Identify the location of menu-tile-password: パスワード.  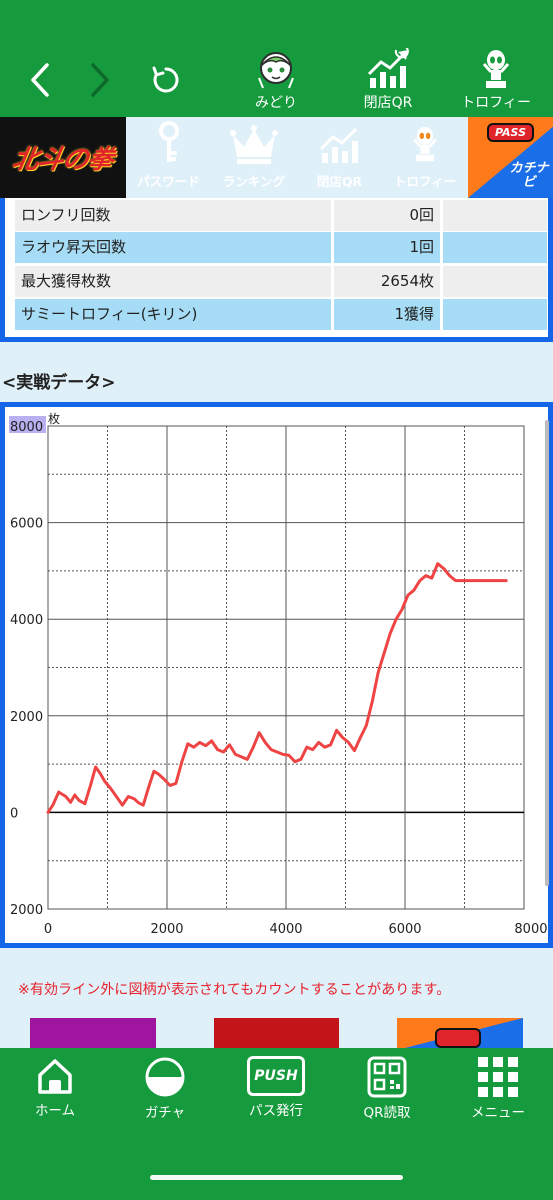
(168, 157).